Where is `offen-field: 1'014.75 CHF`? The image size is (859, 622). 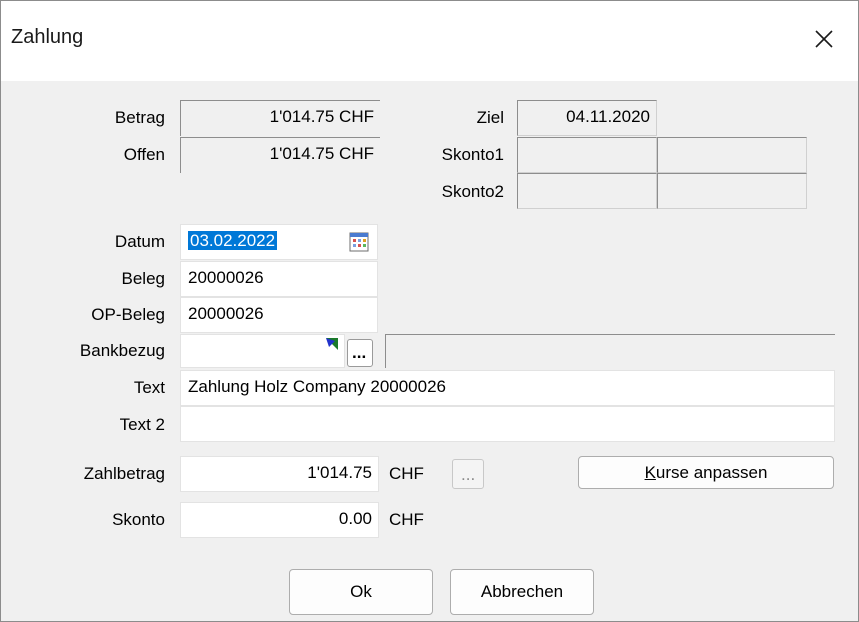 offen-field: 1'014.75 CHF is located at coordinates (280, 155).